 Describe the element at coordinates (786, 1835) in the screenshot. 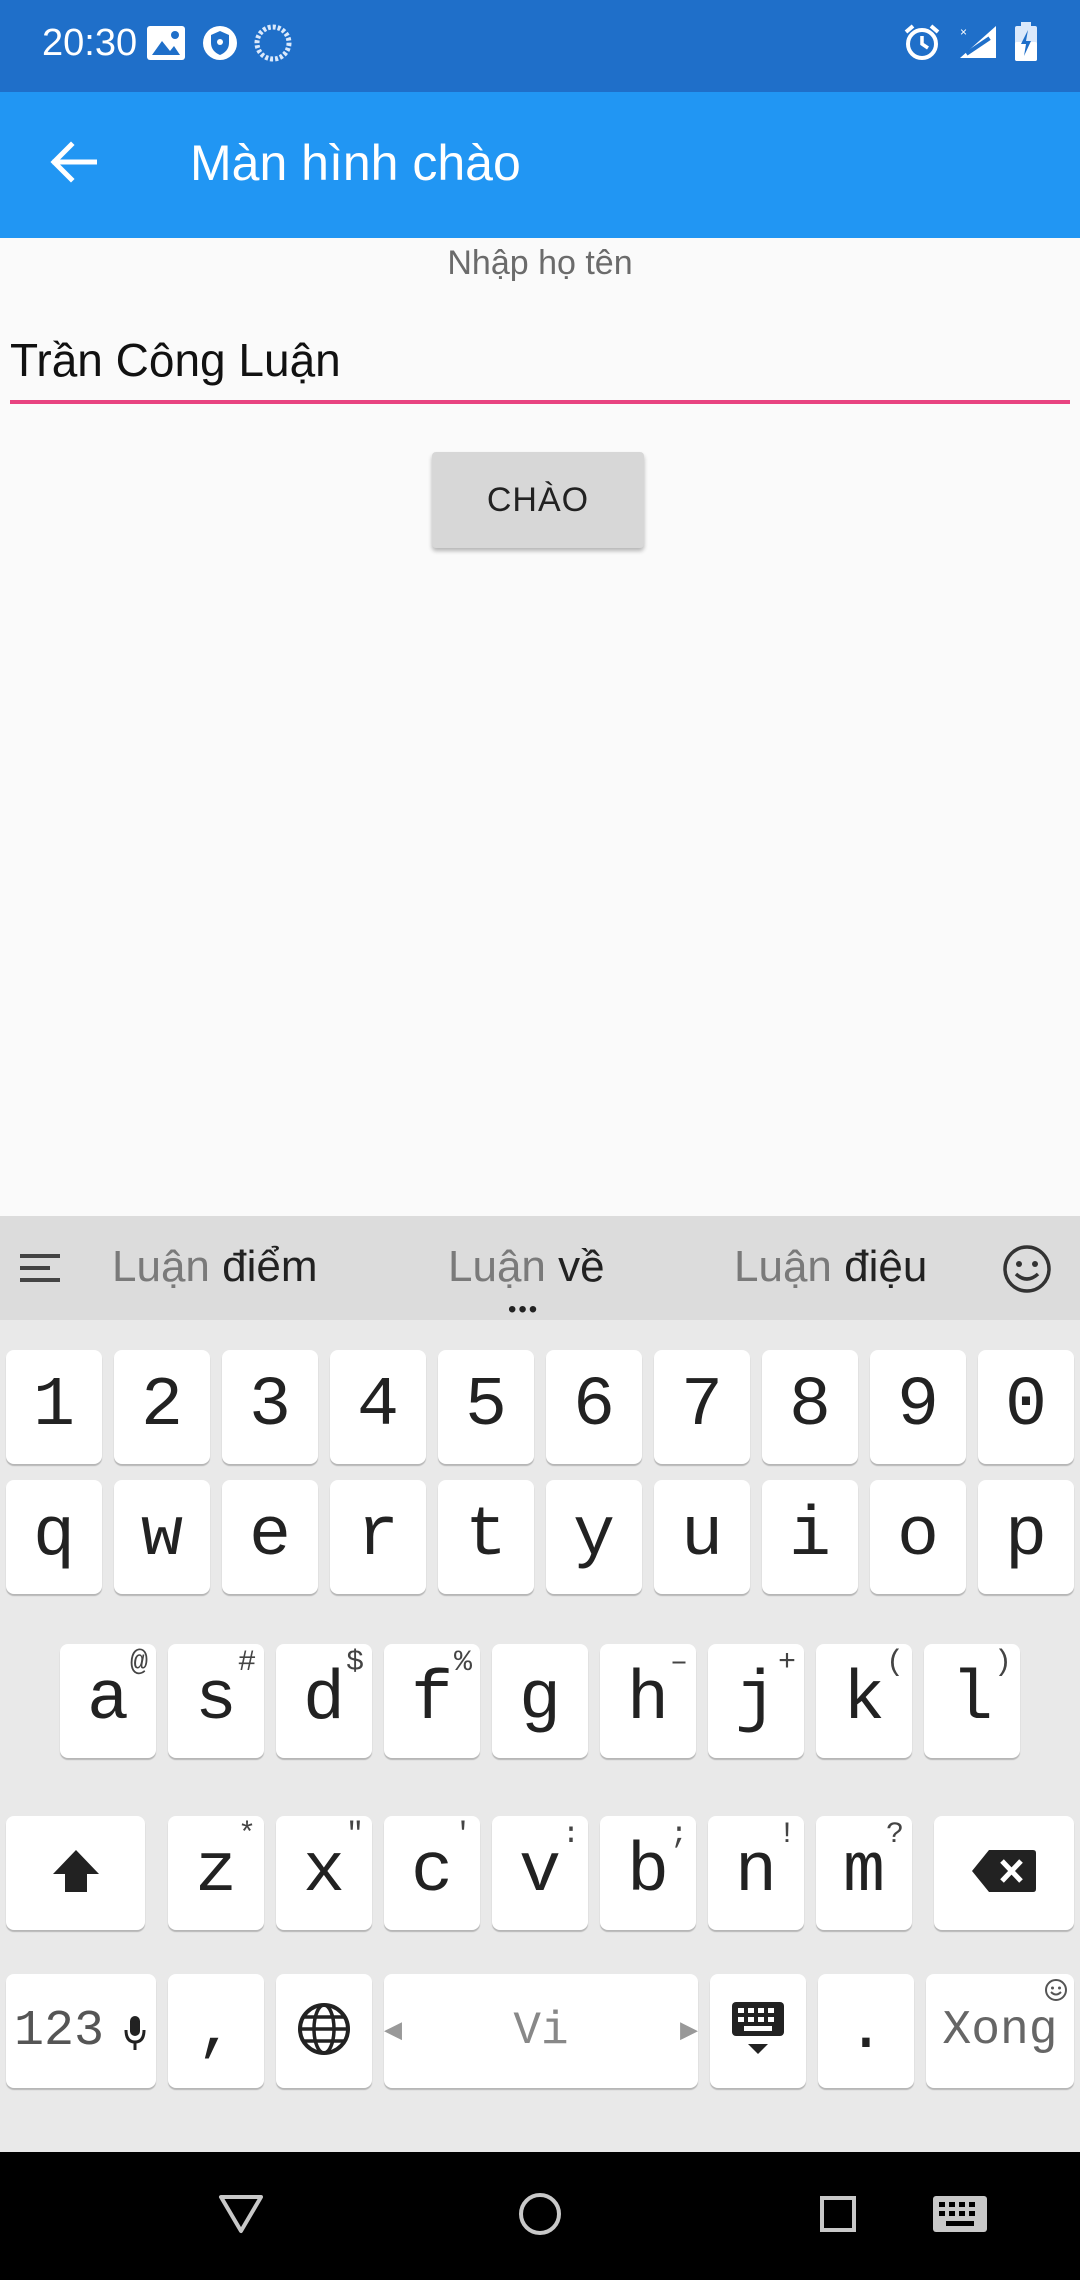

I see `letter-key-hint: !` at that location.